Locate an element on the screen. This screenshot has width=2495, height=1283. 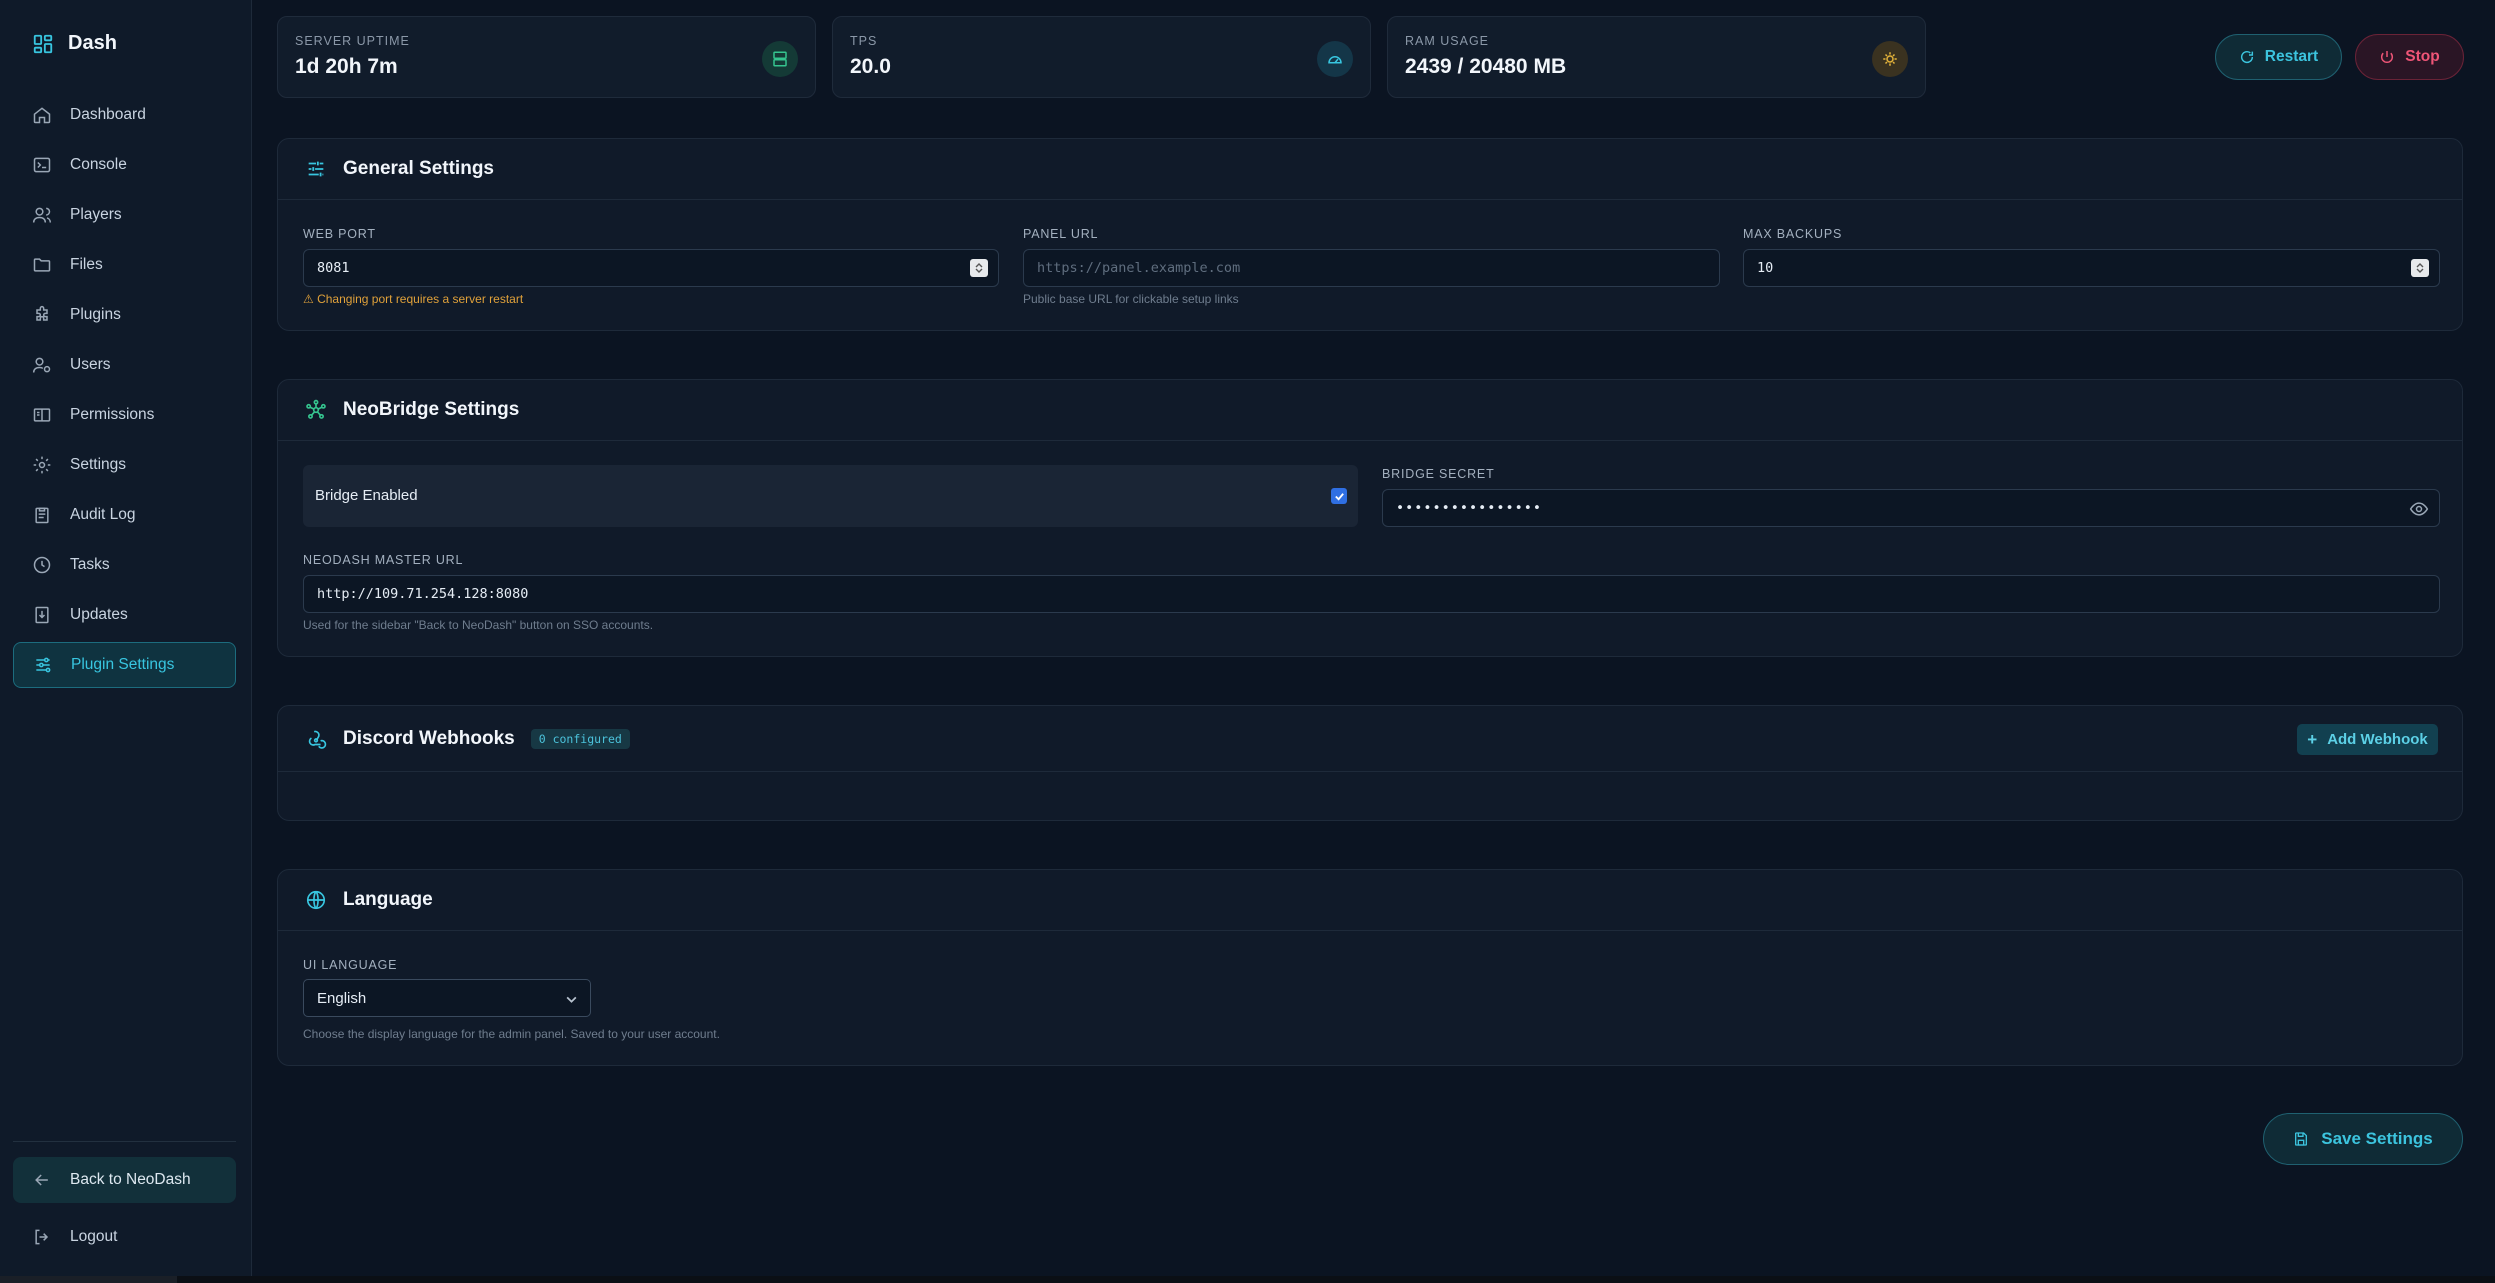
network-icon is located at coordinates (316, 409).